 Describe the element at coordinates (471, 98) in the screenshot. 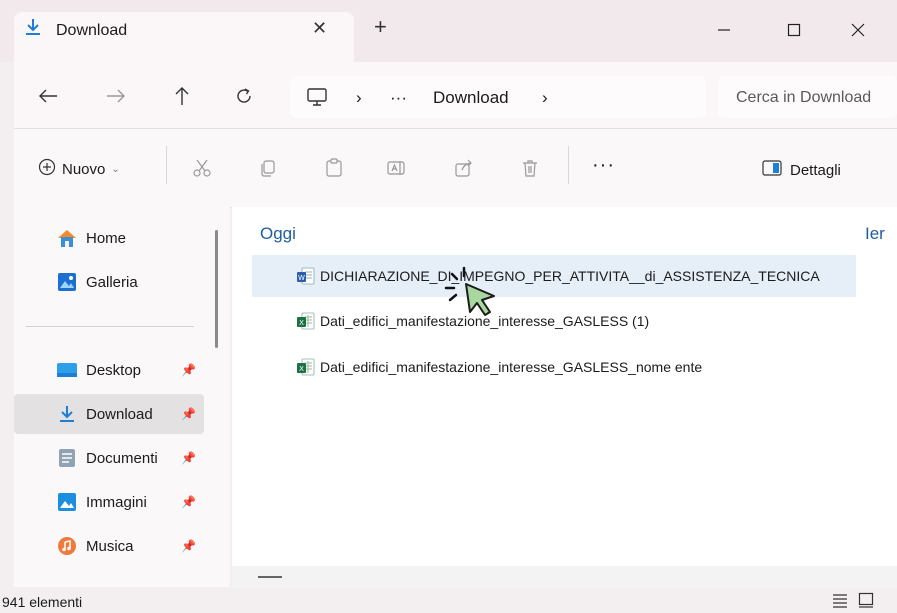

I see `breadcrumb-download: Download` at that location.